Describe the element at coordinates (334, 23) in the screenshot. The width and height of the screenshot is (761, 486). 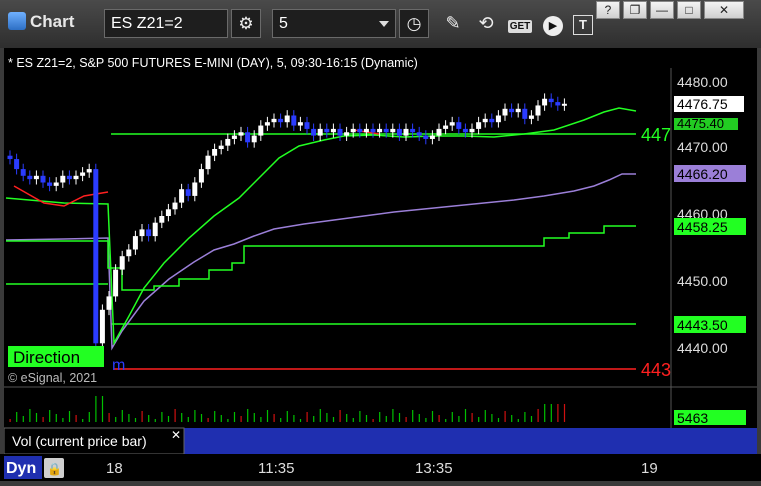
I see `interval-select: 5` at that location.